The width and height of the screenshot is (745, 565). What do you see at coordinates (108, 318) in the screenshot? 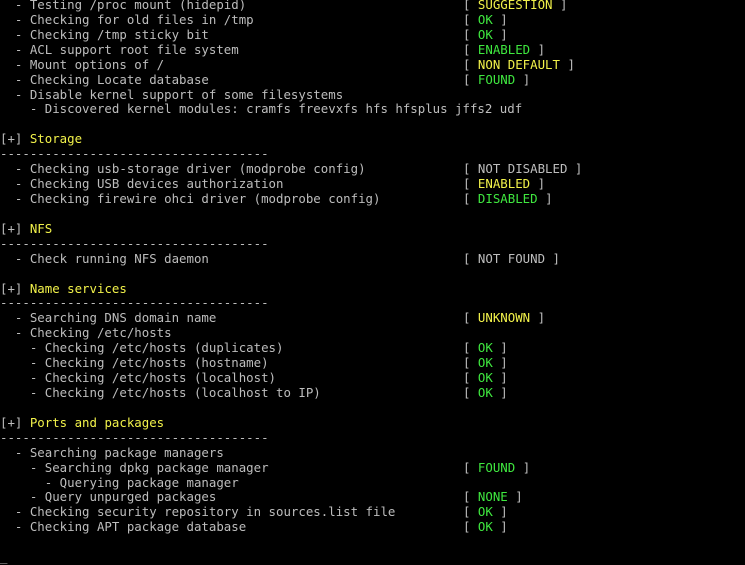
I see `line-text: - Searching DNS domain name` at bounding box center [108, 318].